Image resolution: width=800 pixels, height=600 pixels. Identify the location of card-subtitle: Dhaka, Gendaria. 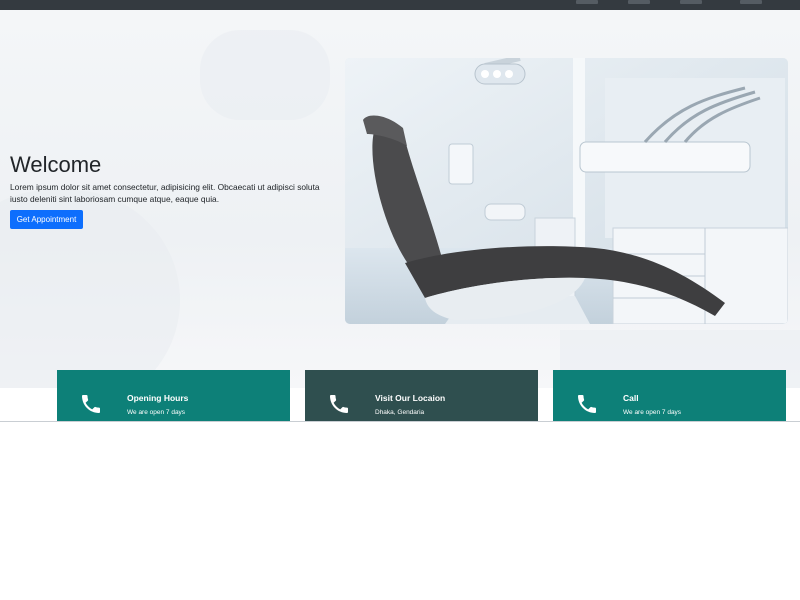
(400, 412).